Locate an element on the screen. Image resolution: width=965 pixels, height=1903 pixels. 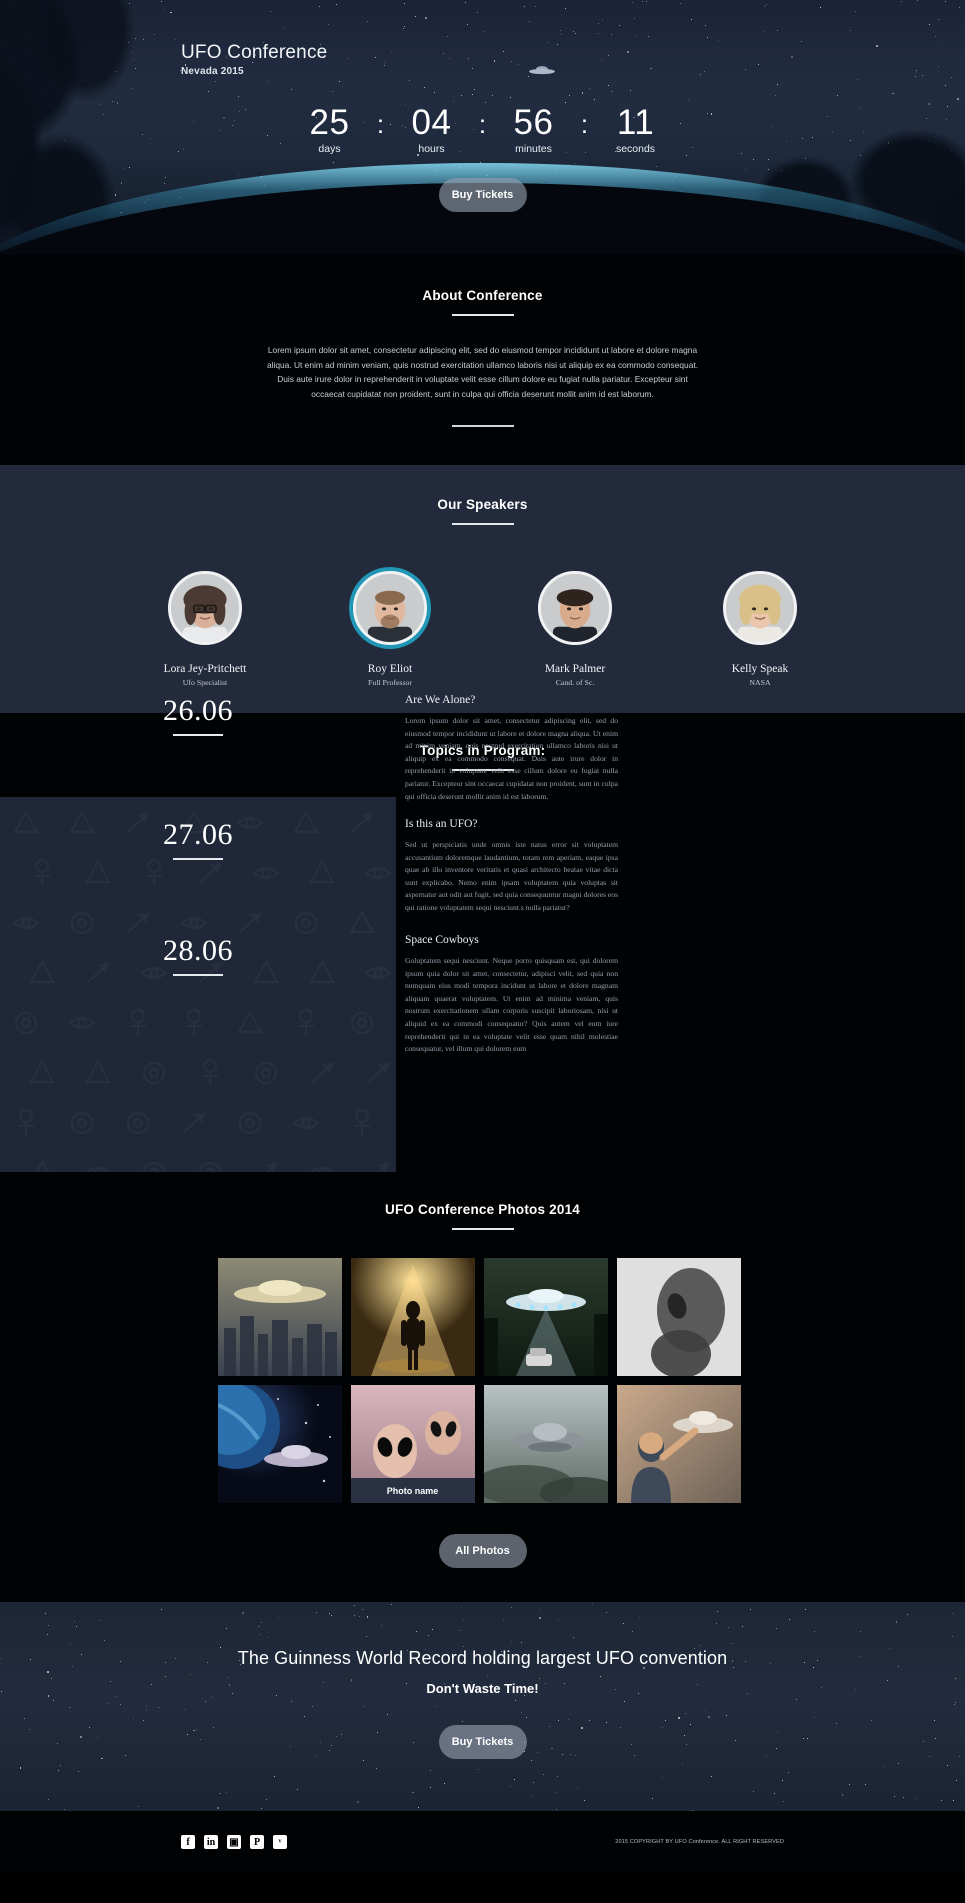
topic-date-cell: 26.06 is located at coordinates (198, 748).